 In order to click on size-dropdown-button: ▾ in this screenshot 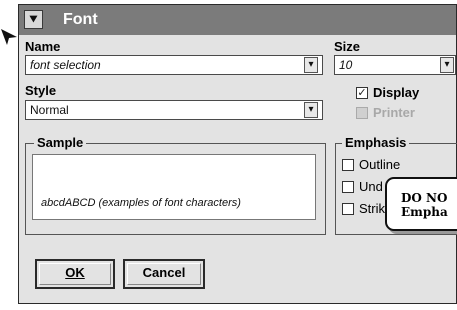, I will do `click(447, 65)`.